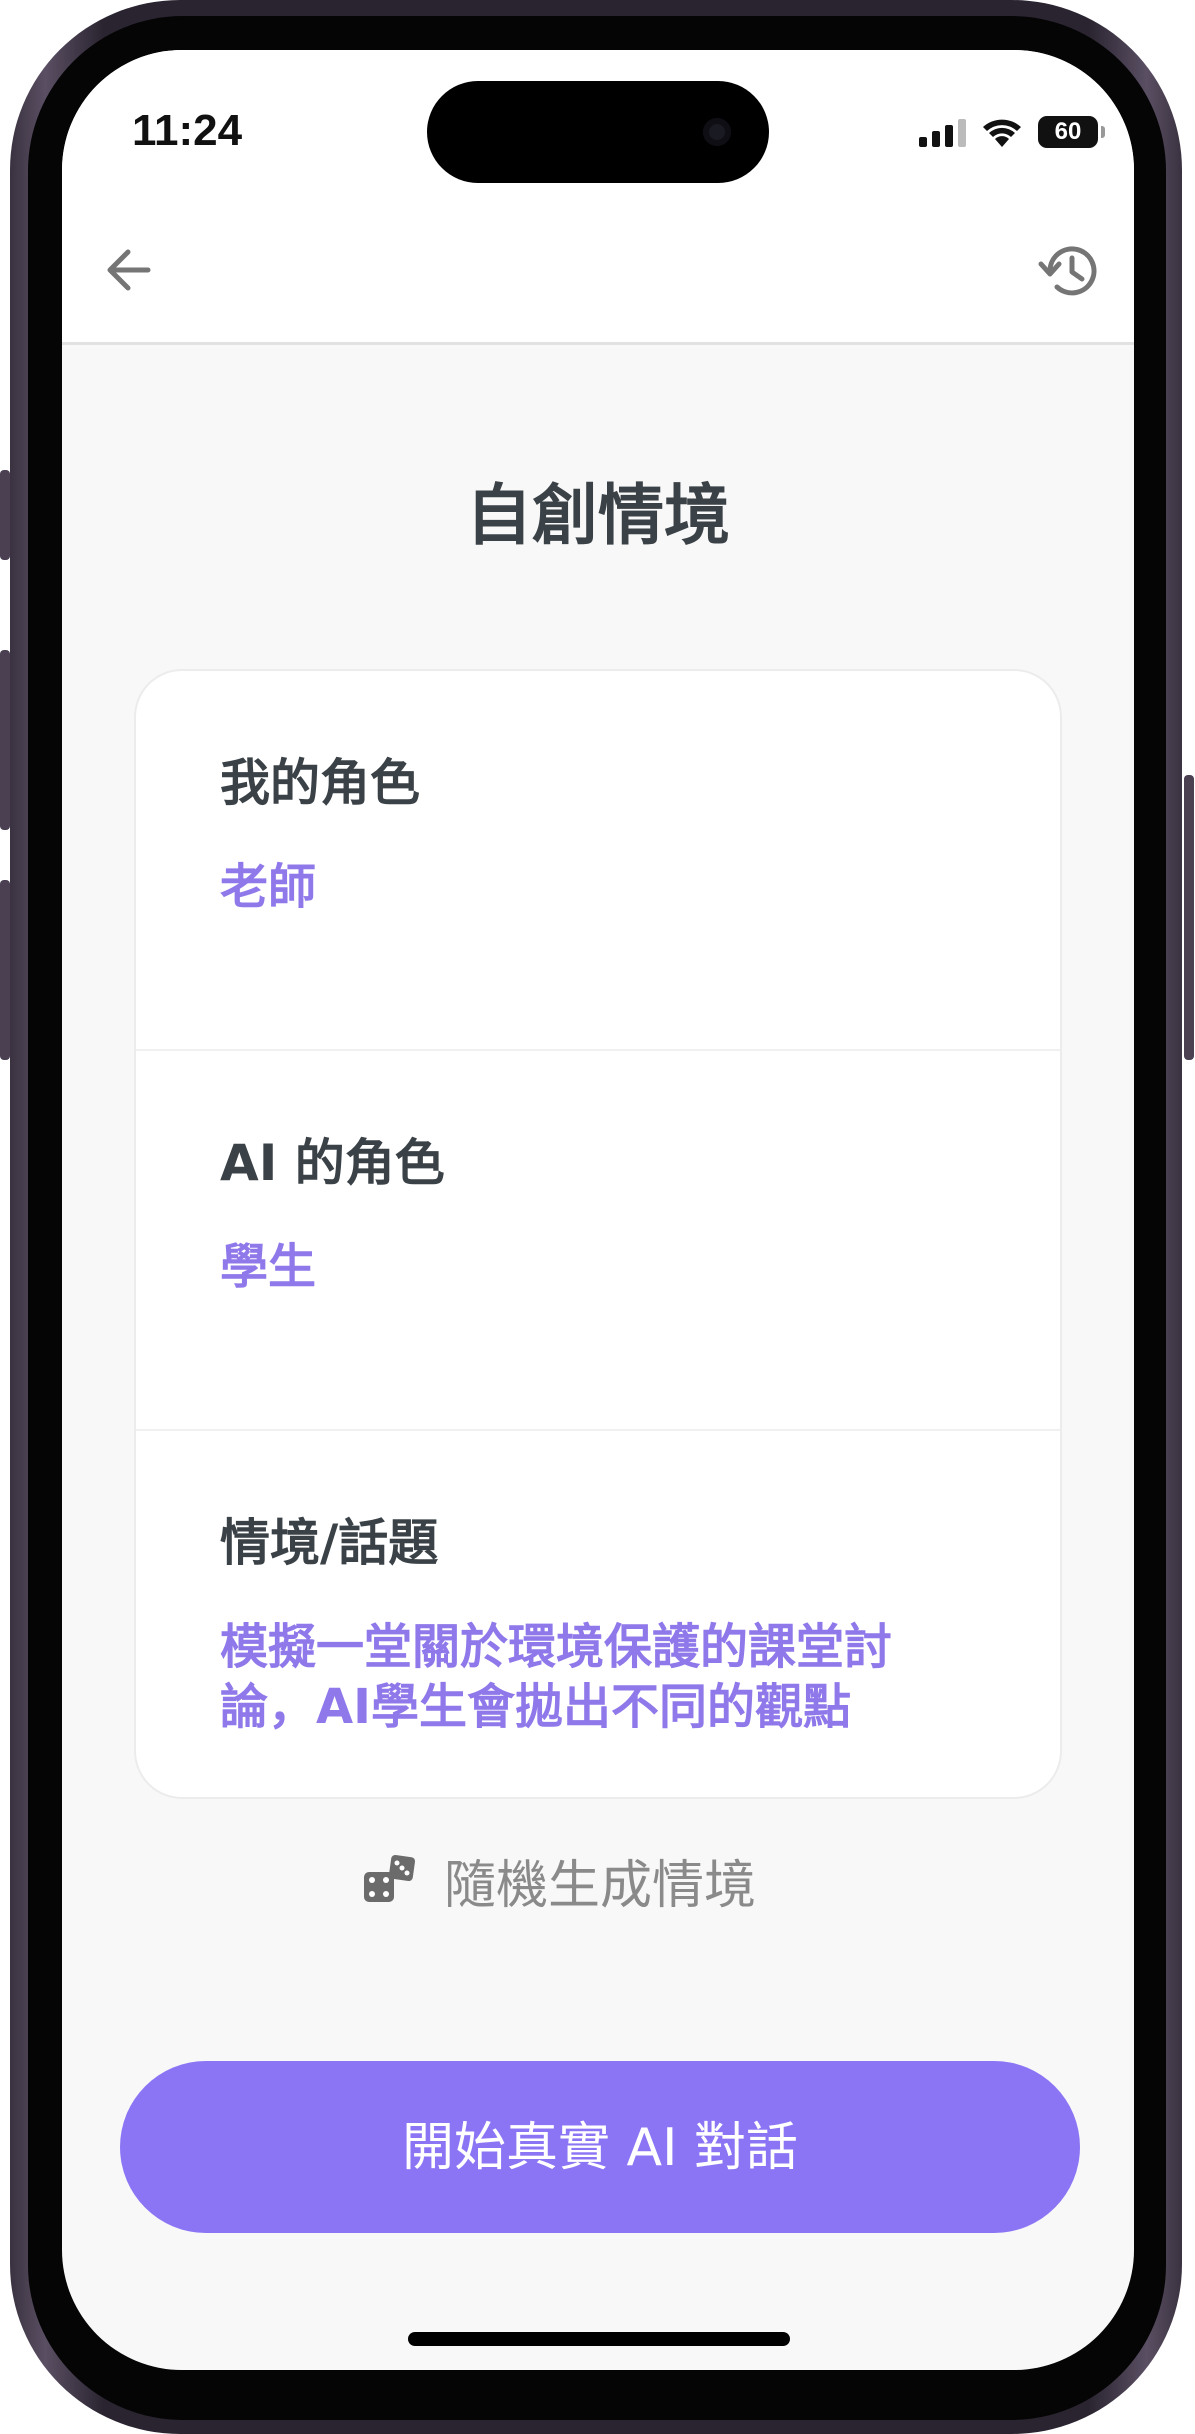  What do you see at coordinates (942, 132) in the screenshot?
I see `cellular-signal-icon` at bounding box center [942, 132].